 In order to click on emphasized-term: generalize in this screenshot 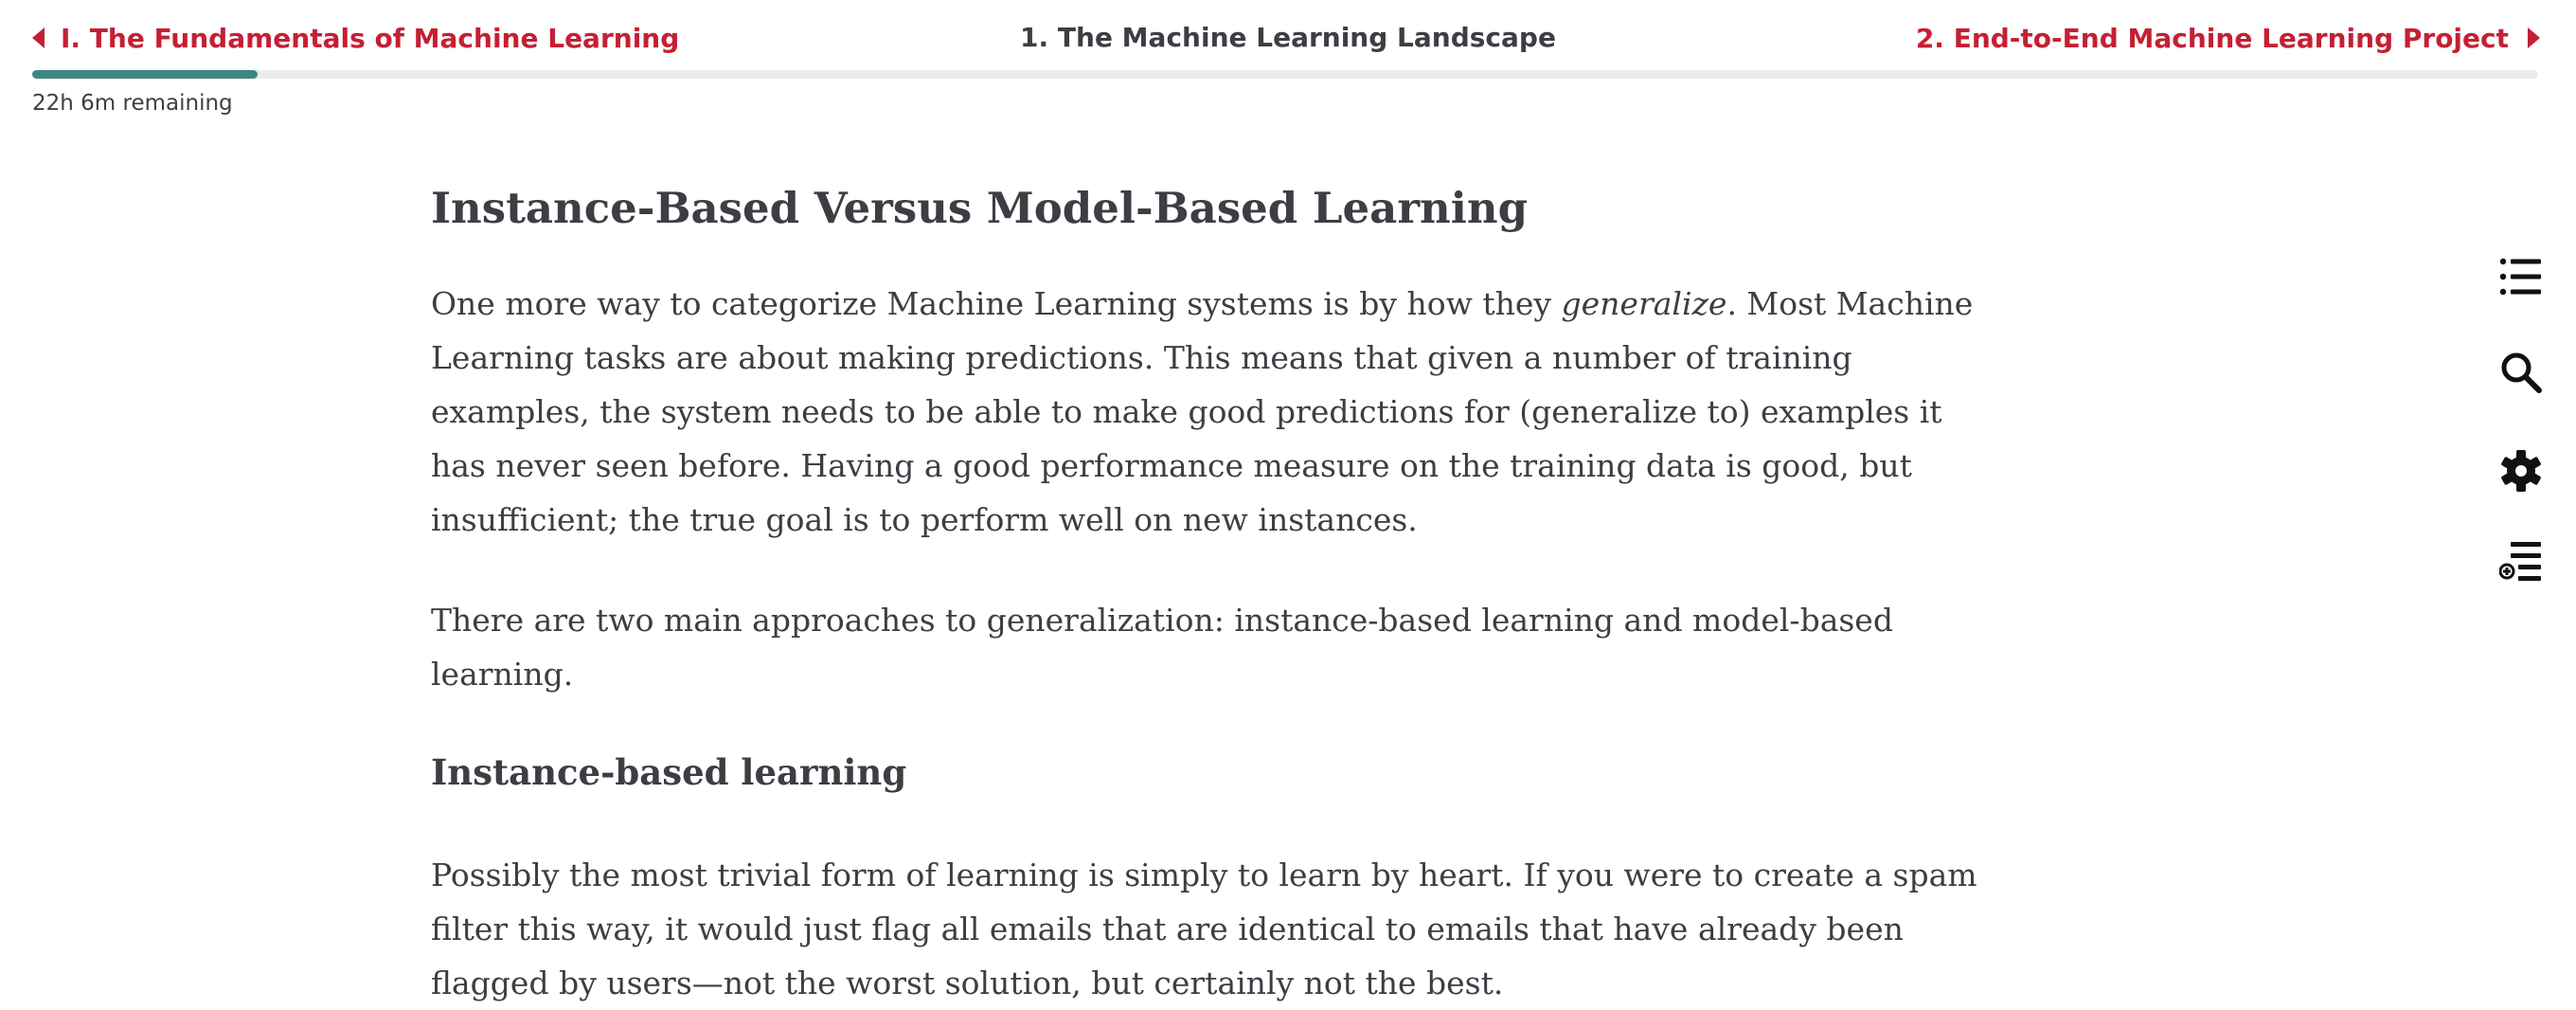, I will do `click(1644, 303)`.